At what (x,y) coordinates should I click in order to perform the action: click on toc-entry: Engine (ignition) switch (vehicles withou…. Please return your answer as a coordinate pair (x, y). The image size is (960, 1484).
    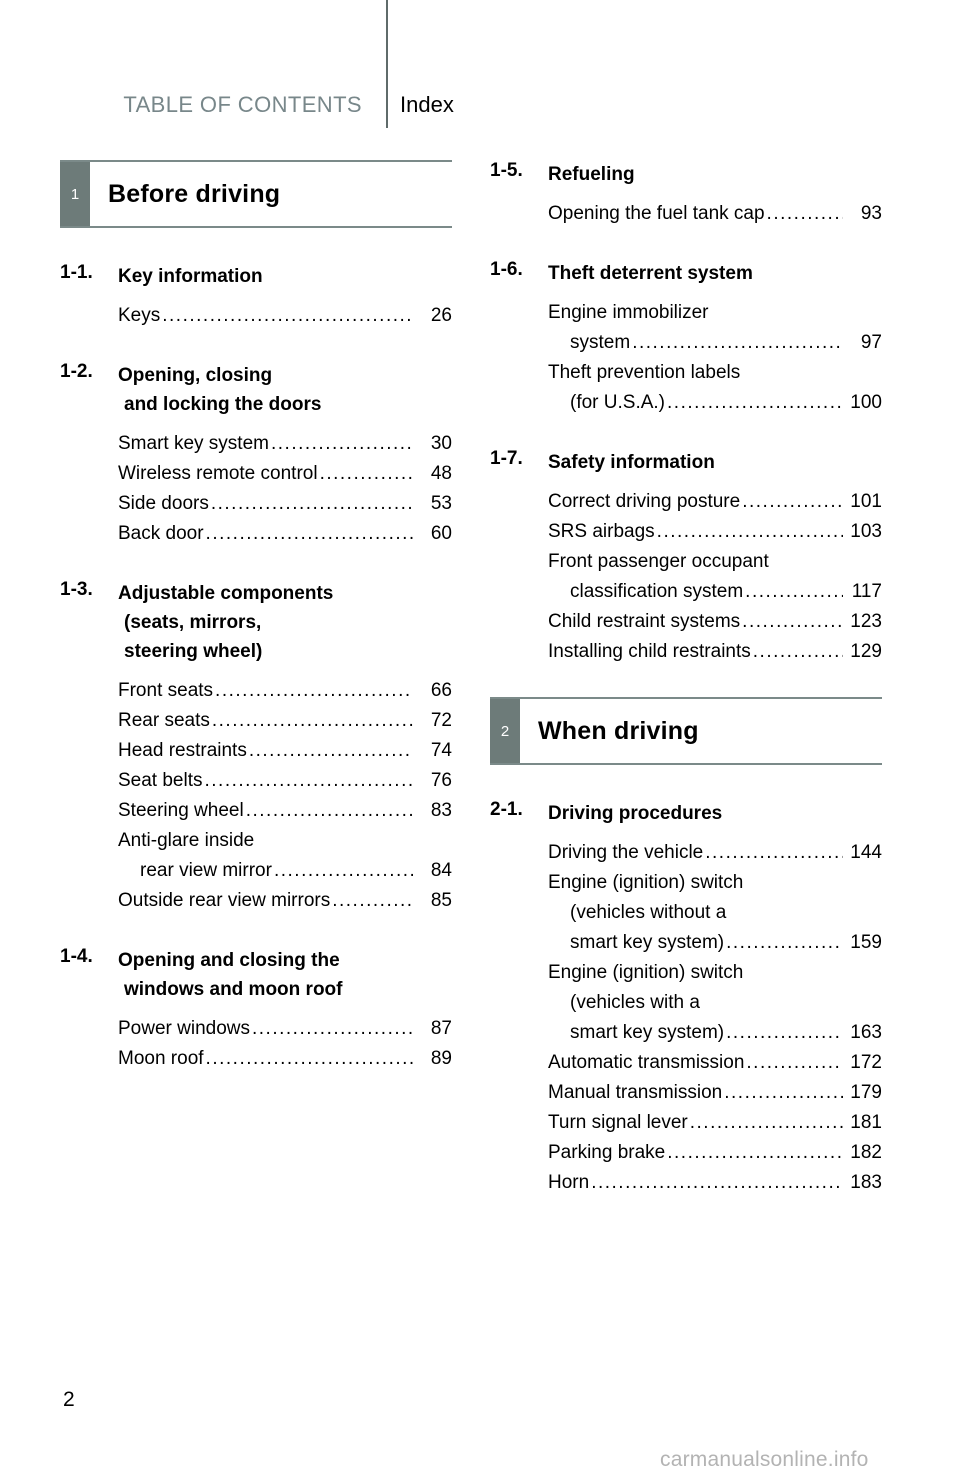
    Looking at the image, I should click on (715, 913).